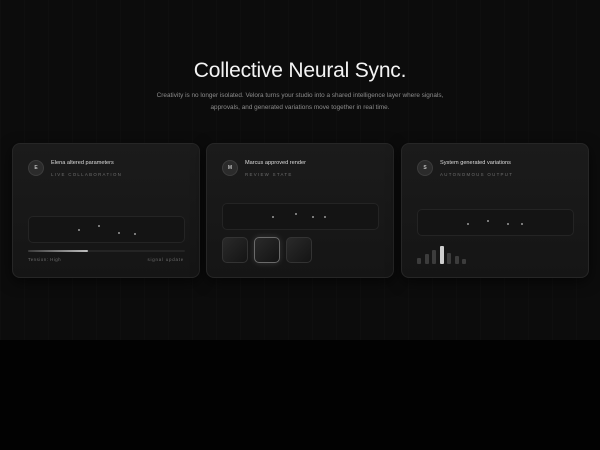  What do you see at coordinates (45, 259) in the screenshot?
I see `tension-label: Tension: High` at bounding box center [45, 259].